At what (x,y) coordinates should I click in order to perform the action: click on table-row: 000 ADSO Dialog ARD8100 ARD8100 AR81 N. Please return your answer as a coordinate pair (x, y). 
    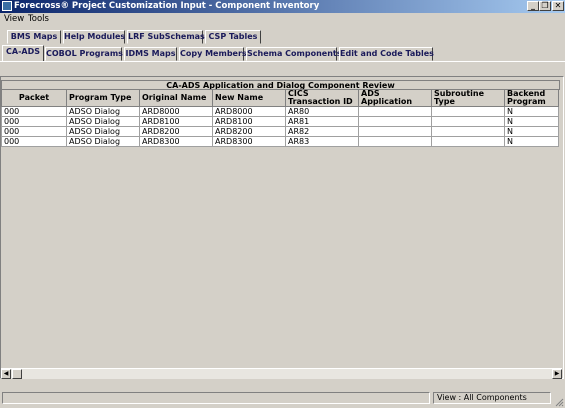
    Looking at the image, I should click on (280, 121).